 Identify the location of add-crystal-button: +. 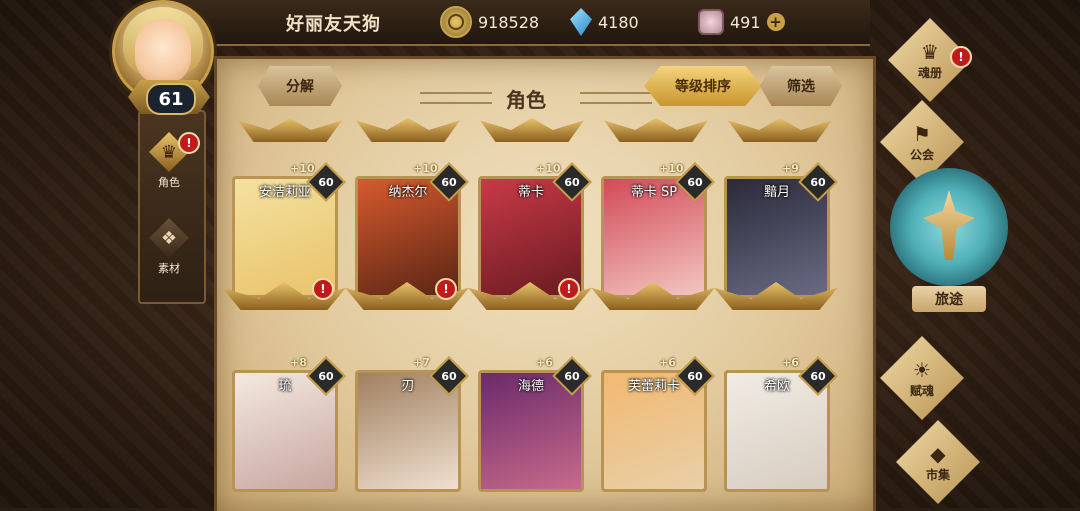
(775, 22).